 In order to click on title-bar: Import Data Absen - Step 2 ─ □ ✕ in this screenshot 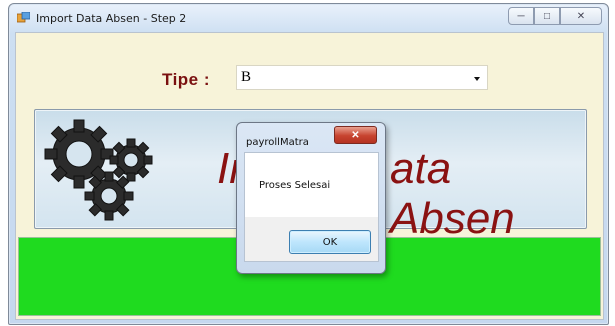, I will do `click(308, 18)`.